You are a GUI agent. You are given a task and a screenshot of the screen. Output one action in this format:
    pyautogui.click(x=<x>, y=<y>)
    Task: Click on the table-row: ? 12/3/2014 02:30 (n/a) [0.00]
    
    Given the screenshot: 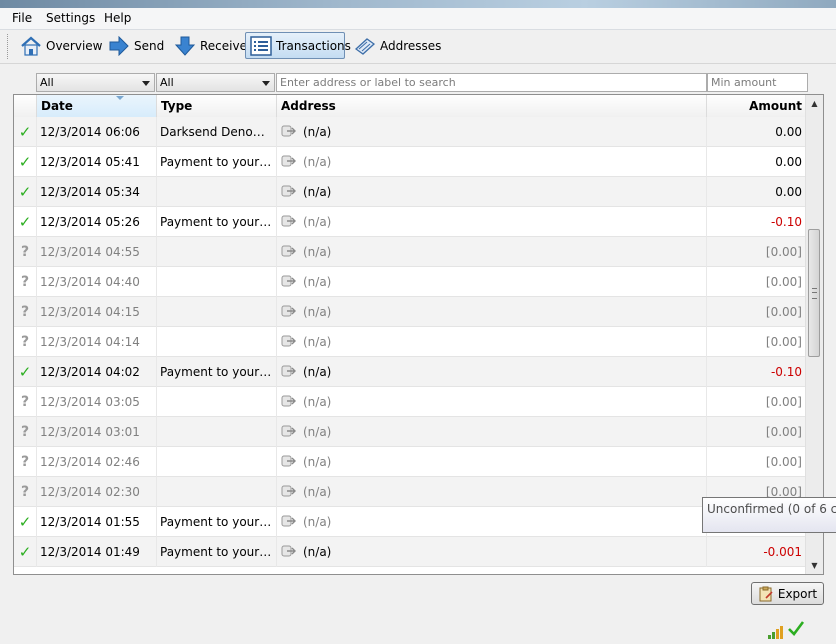 What is the action you would take?
    pyautogui.click(x=410, y=492)
    